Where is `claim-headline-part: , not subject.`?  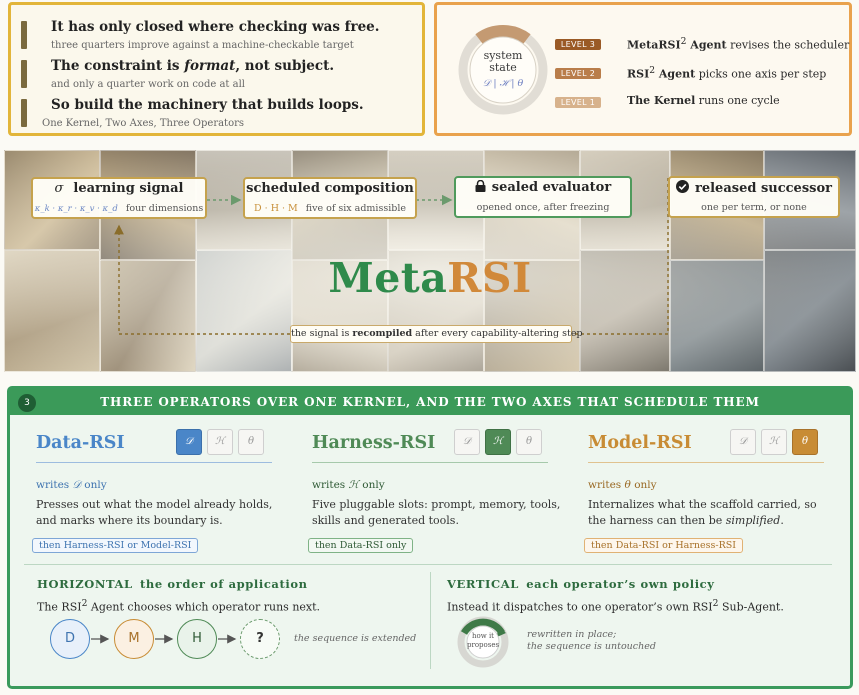
claim-headline-part: , not subject. is located at coordinates (285, 66).